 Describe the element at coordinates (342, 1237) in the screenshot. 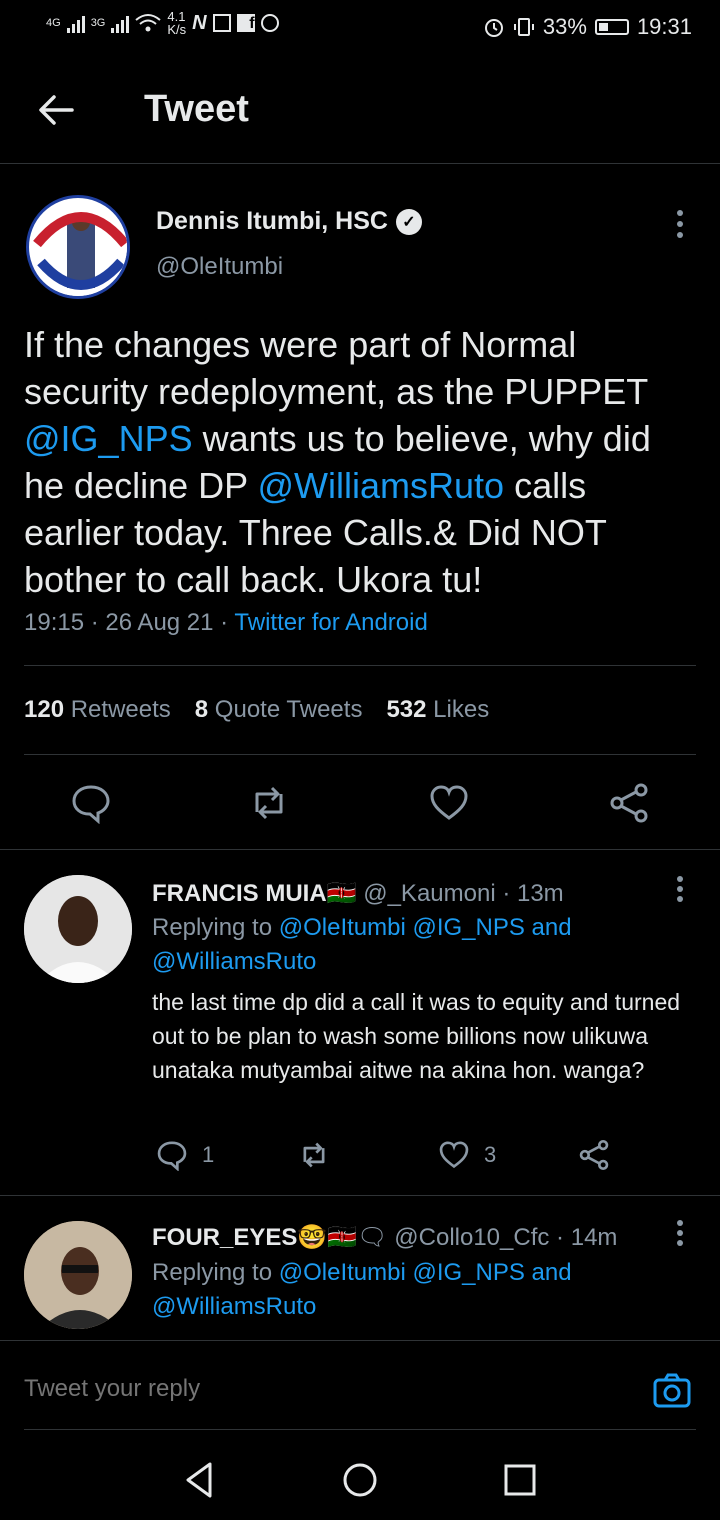

I see `emoji-set: 🤓🇰🇪🗨` at that location.